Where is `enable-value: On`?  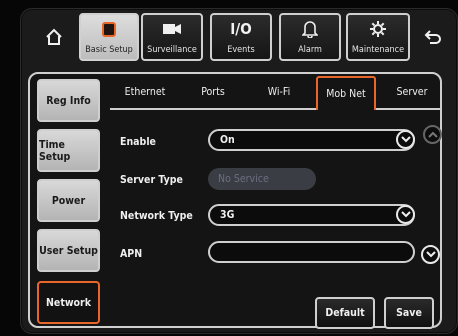 enable-value: On is located at coordinates (227, 140).